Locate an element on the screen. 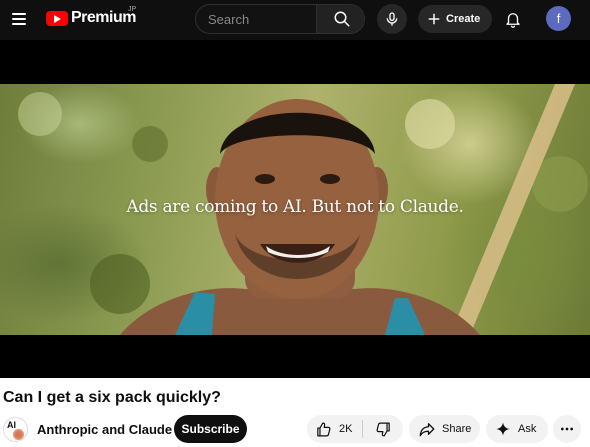  ask-label: Ask is located at coordinates (527, 429).